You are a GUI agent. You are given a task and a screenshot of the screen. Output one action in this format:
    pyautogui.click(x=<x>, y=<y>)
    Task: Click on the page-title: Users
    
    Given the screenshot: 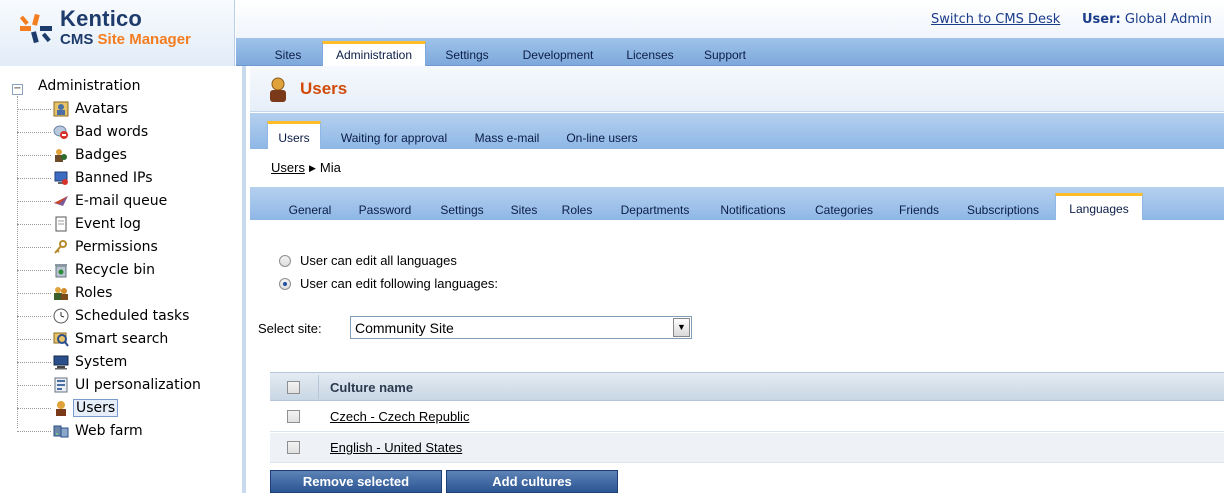 What is the action you would take?
    pyautogui.click(x=324, y=88)
    